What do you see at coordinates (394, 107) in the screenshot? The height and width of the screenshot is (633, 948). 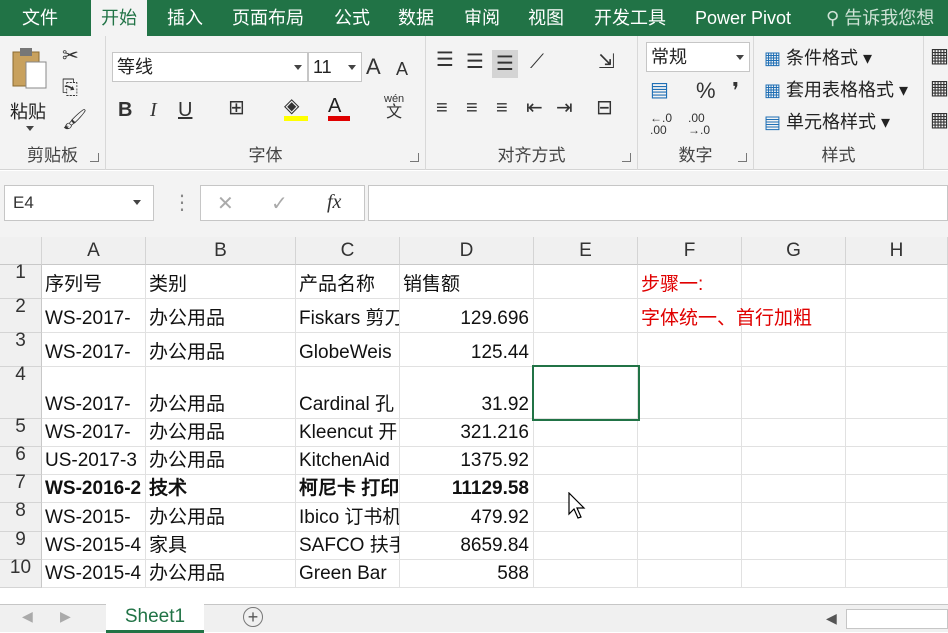 I see `phonetic-icon: wén 文` at bounding box center [394, 107].